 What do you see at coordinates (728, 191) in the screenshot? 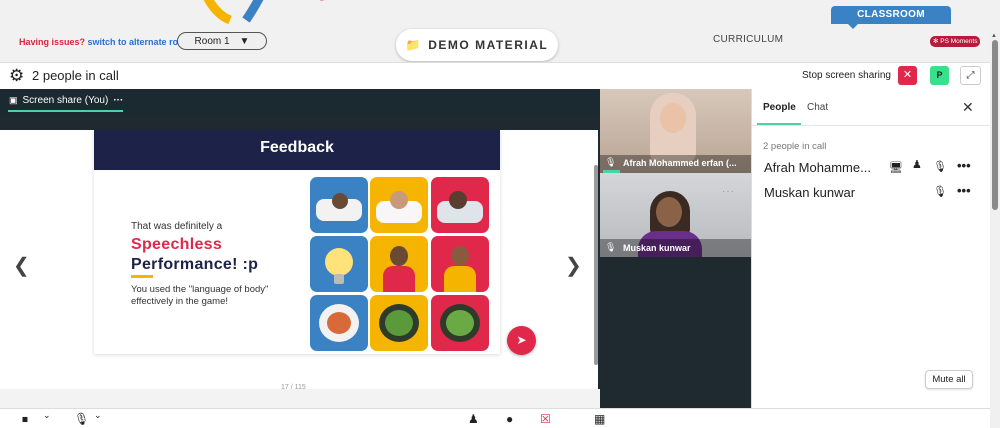
I see `participant-more-icon: ···` at bounding box center [728, 191].